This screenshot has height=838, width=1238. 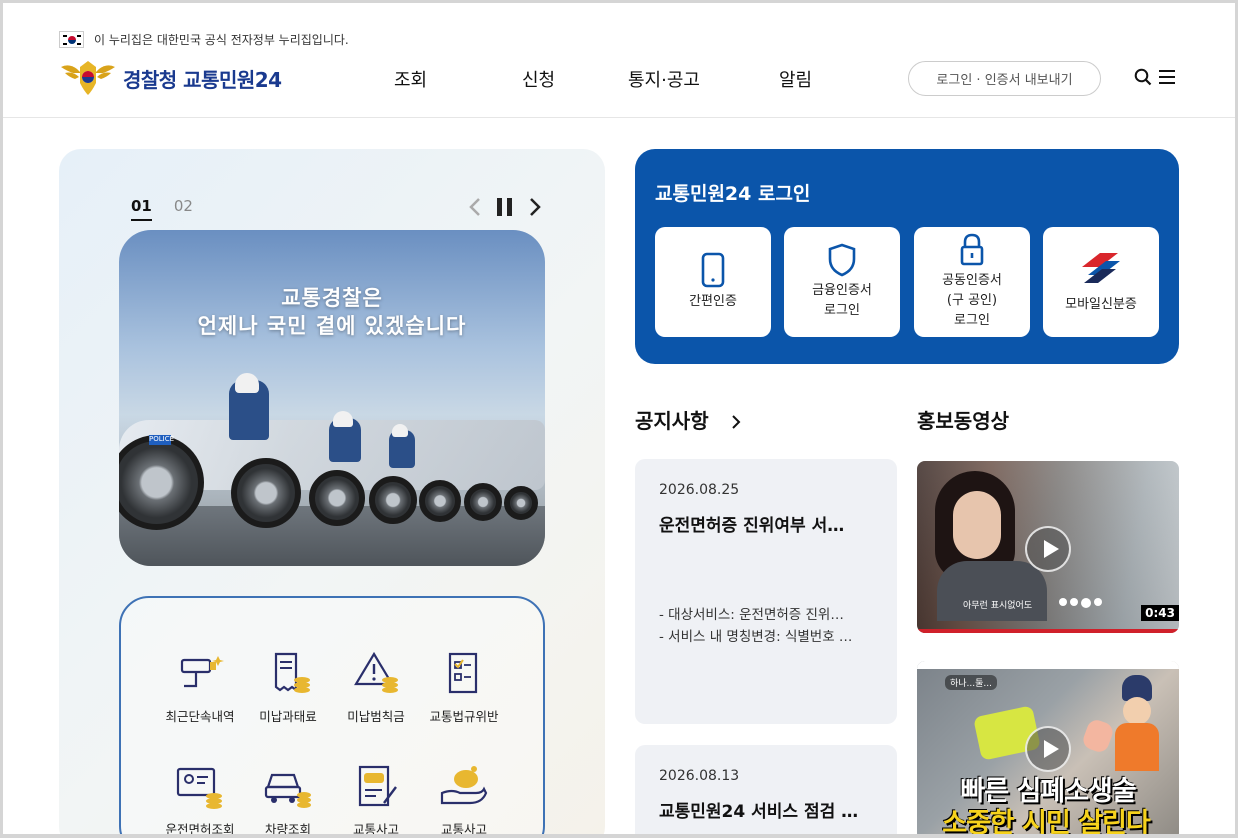 What do you see at coordinates (88, 78) in the screenshot?
I see `police-emblem-icon` at bounding box center [88, 78].